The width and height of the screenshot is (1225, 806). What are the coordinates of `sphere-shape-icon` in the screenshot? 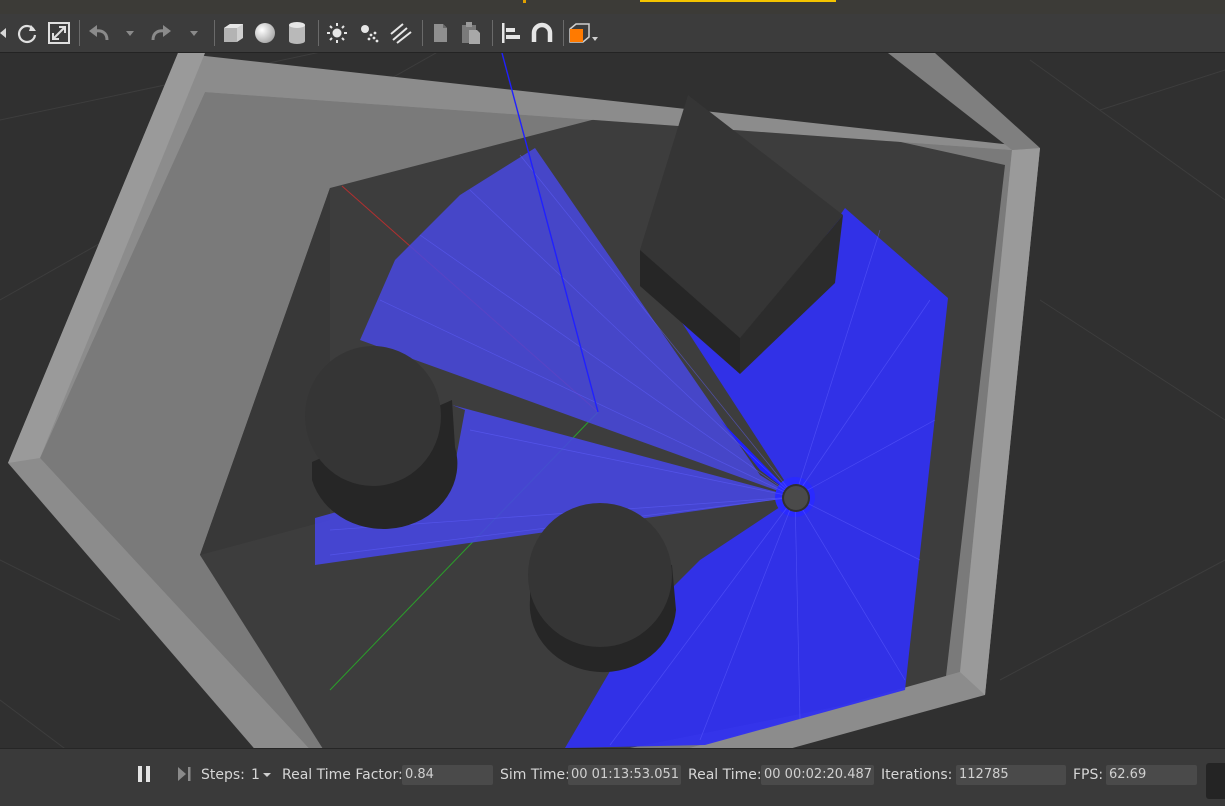 It's located at (265, 33).